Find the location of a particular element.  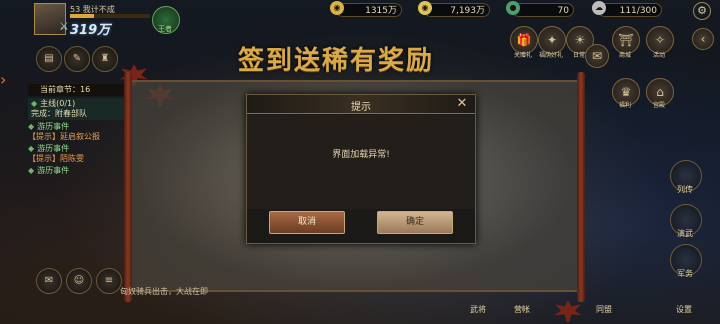

scroll-rod-right is located at coordinates (581, 187).